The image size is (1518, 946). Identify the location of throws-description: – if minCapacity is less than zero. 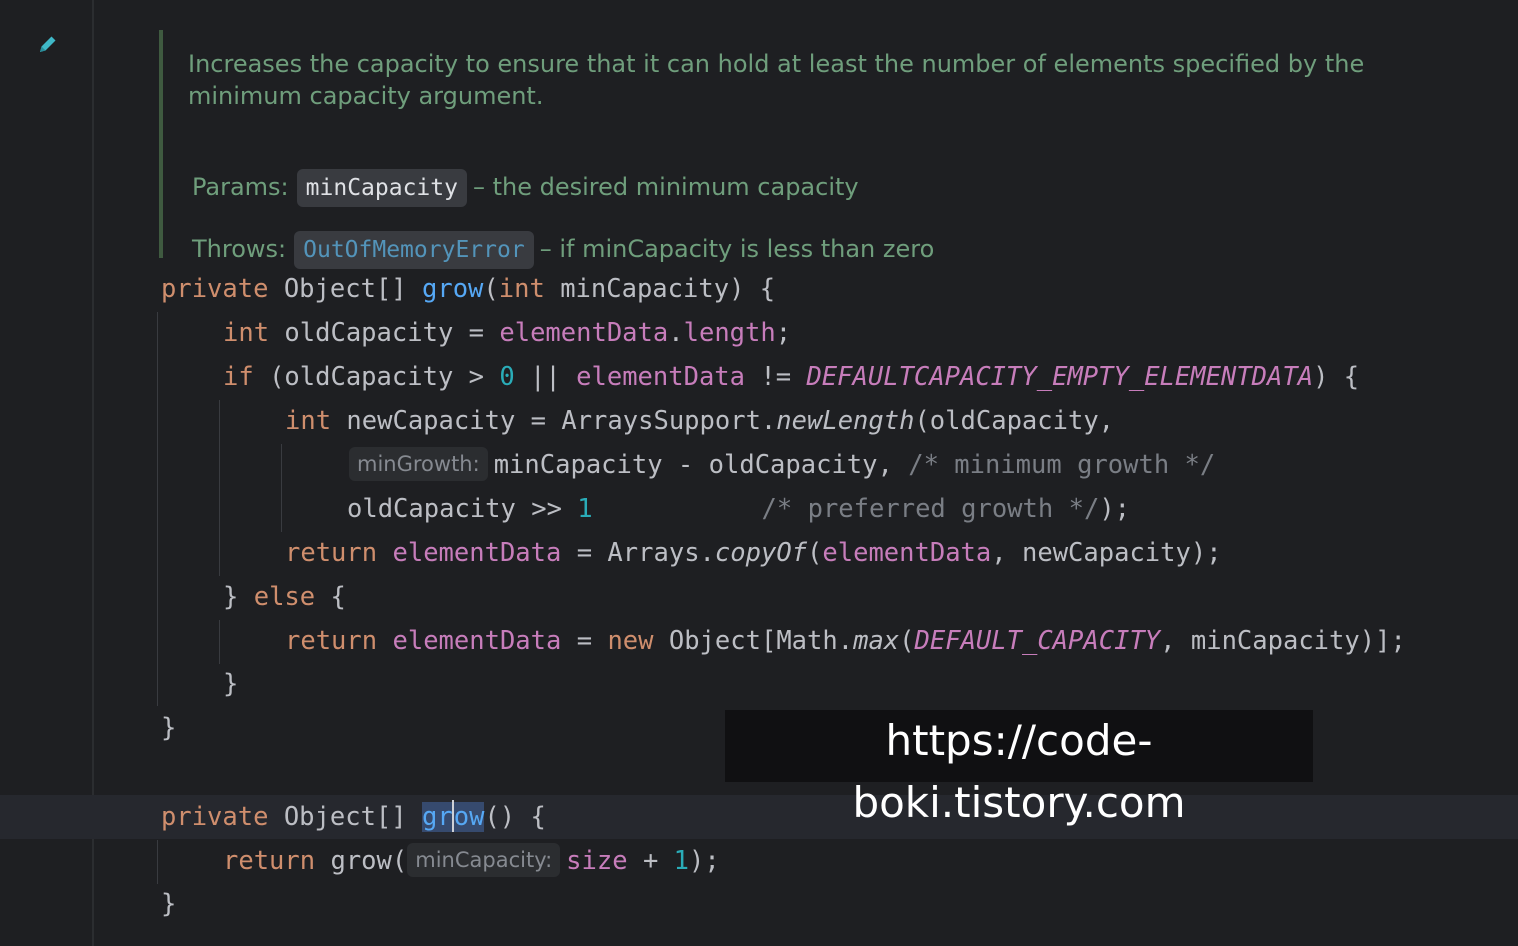
(737, 249).